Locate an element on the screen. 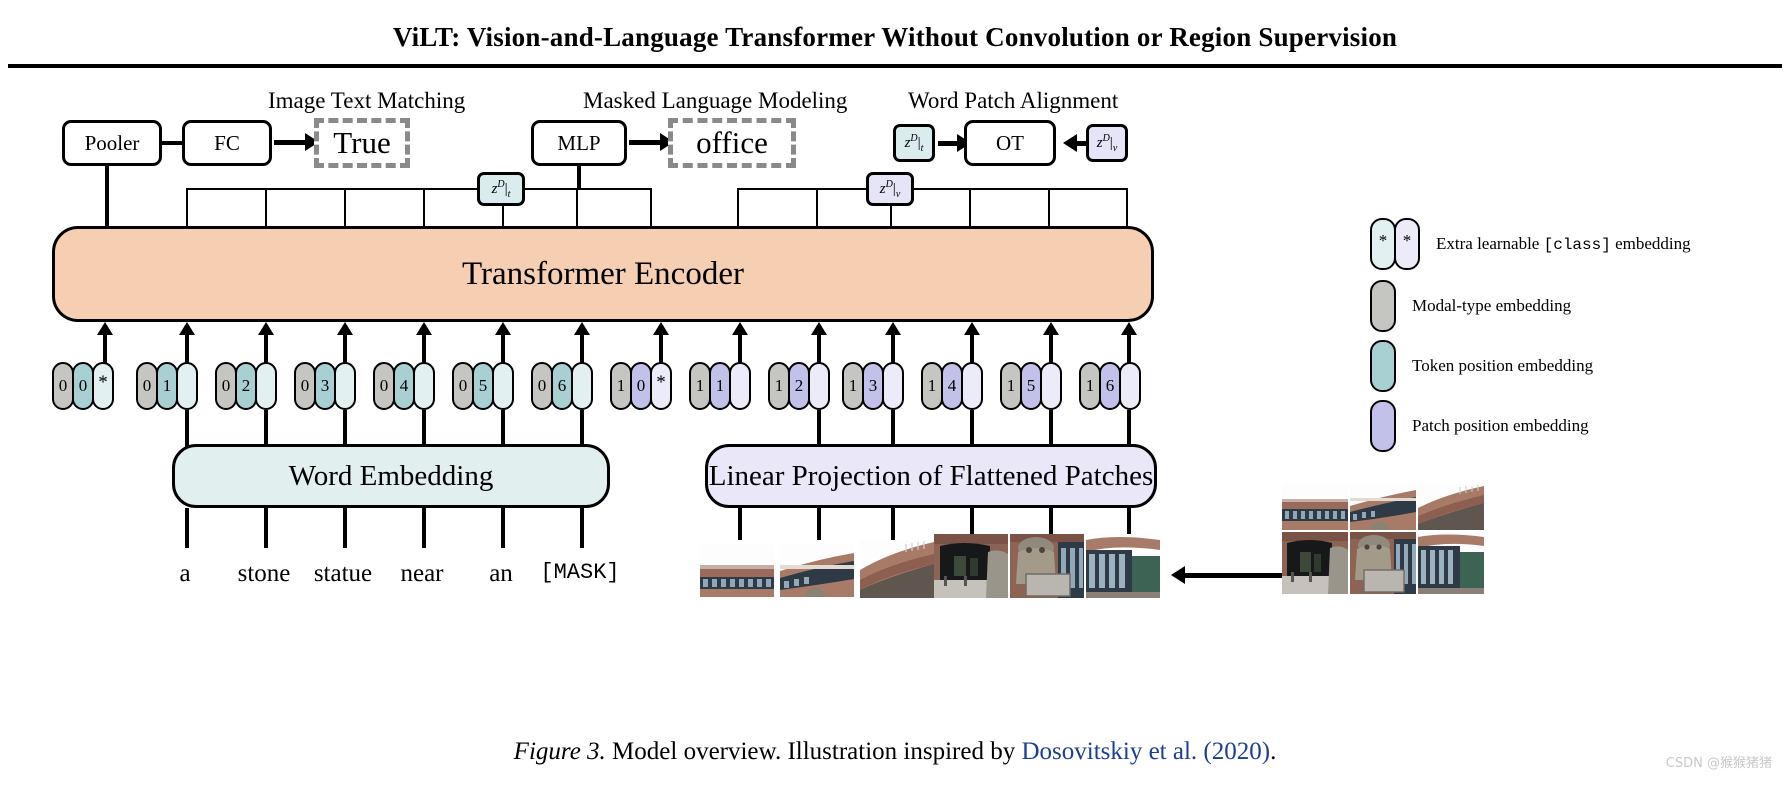 The width and height of the screenshot is (1790, 790). mlp-box: MLP is located at coordinates (579, 143).